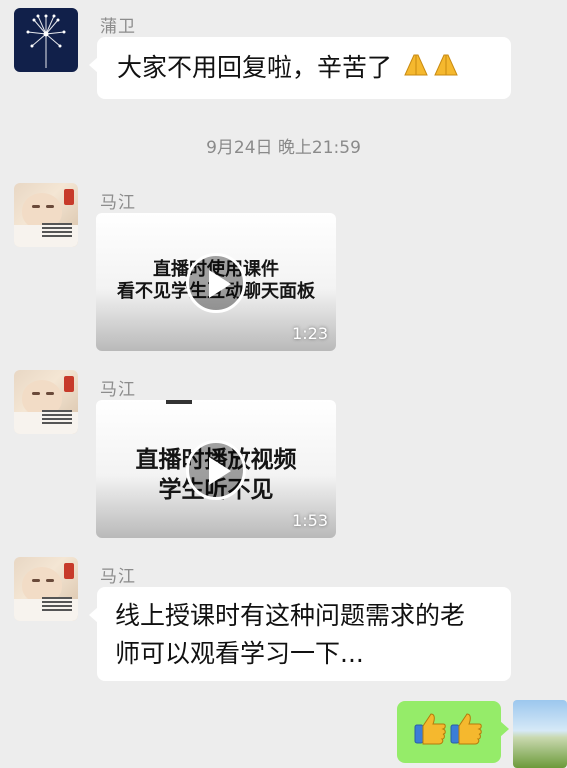 The width and height of the screenshot is (567, 768). Describe the element at coordinates (540, 734) in the screenshot. I see `my-avatar` at that location.